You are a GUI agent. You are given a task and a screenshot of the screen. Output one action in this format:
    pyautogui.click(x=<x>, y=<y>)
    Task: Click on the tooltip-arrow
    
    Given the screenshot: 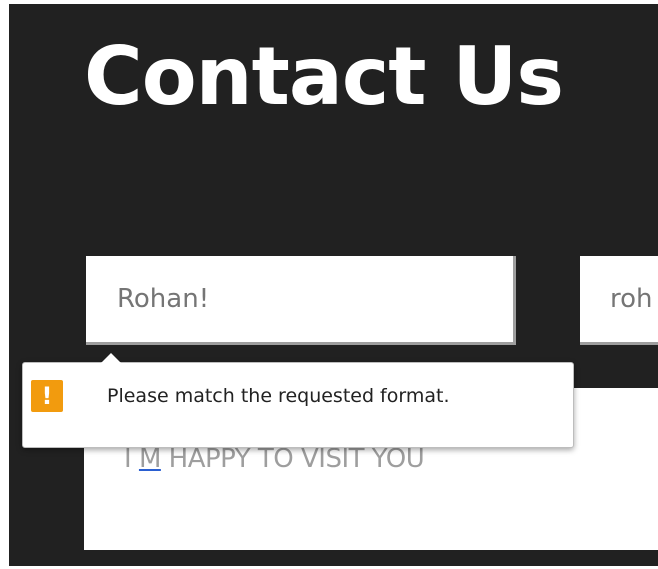 What is the action you would take?
    pyautogui.click(x=111, y=358)
    